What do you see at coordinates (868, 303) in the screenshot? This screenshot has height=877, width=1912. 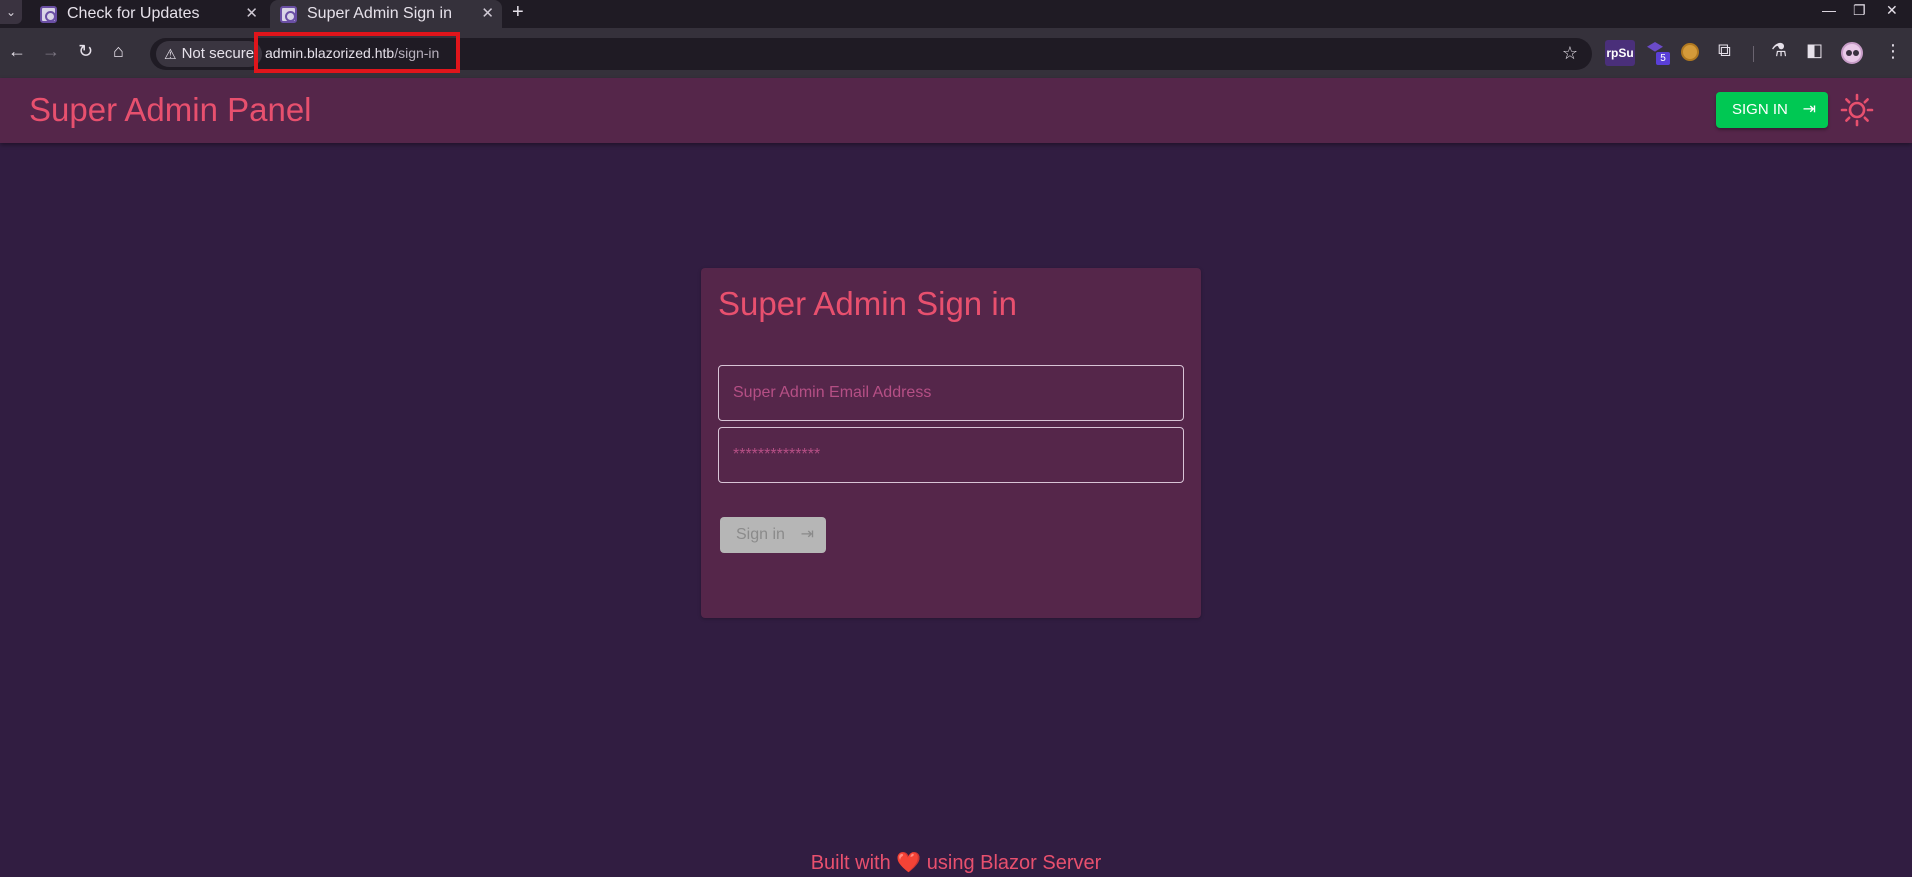 I see `card-title: Super Admin Sign in` at bounding box center [868, 303].